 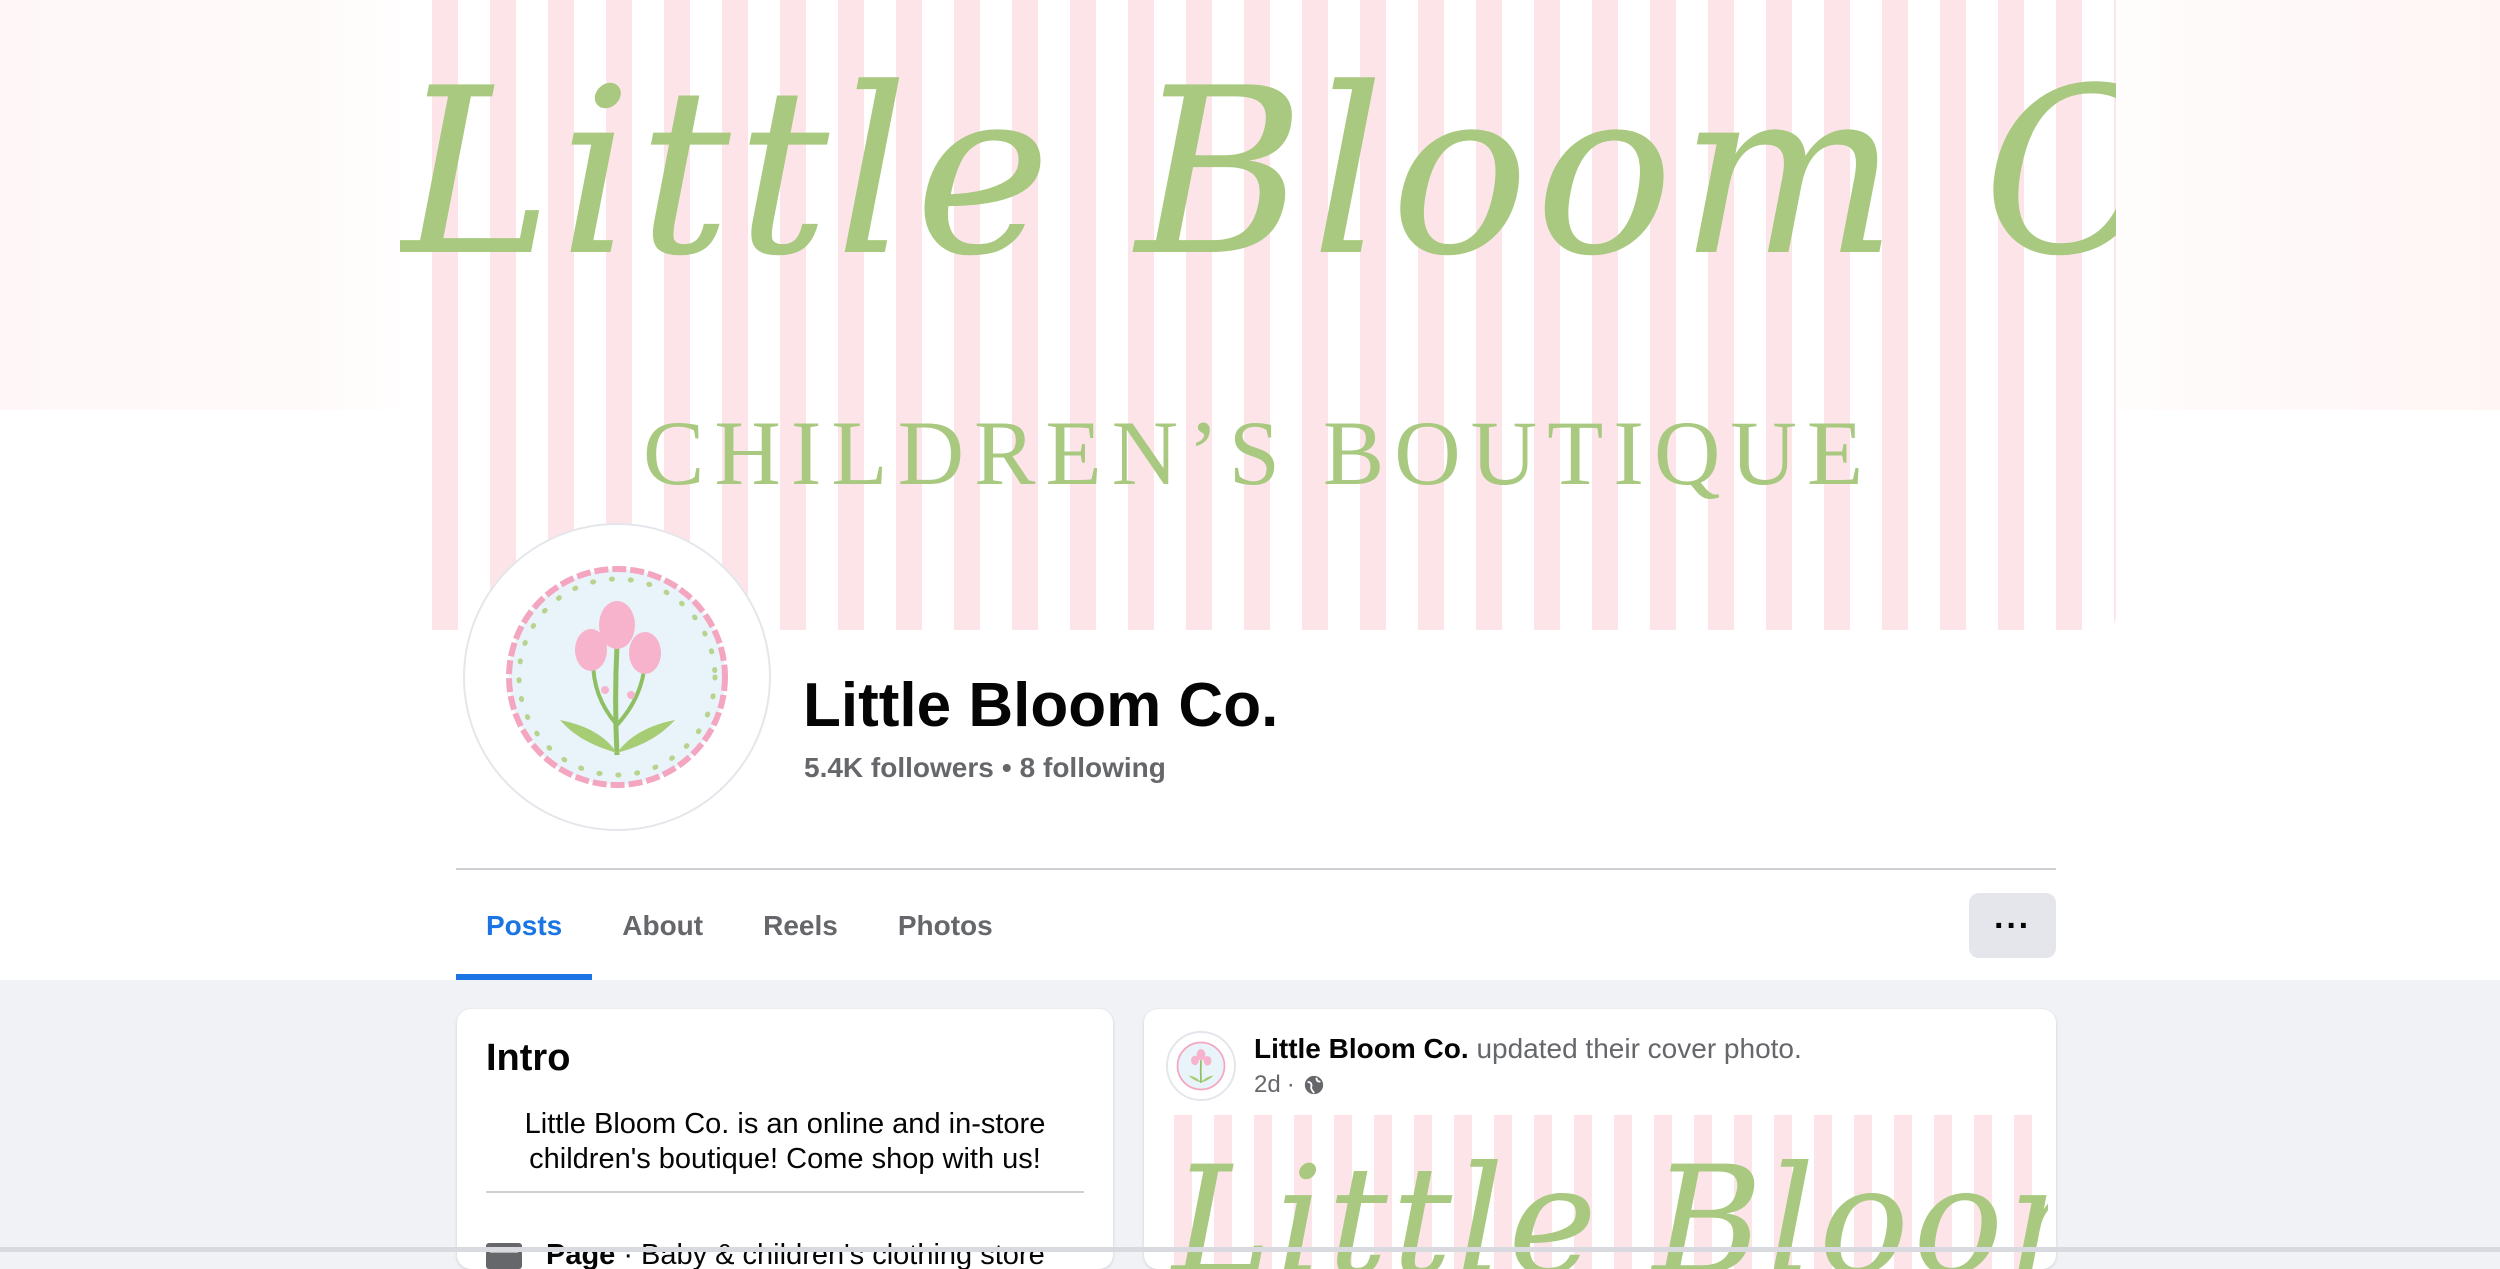 I want to click on more-horizontal-icon: ···, so click(x=2012, y=925).